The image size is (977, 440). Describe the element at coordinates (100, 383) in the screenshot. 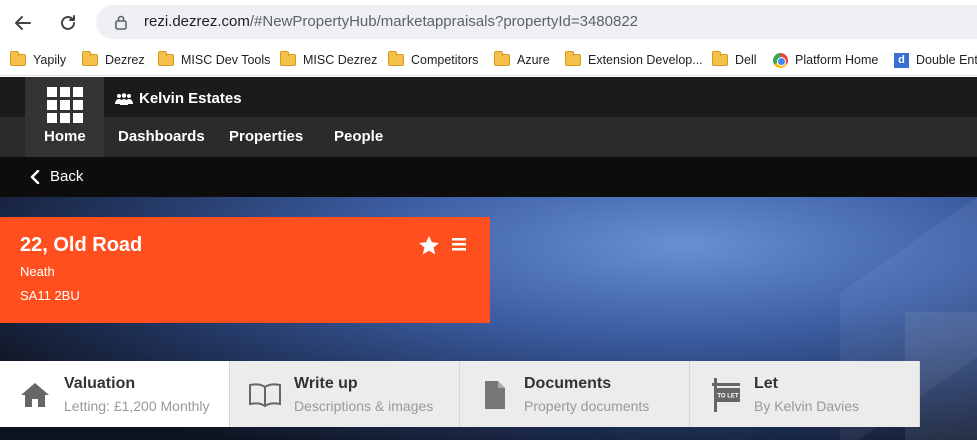

I see `tab-title: Valuation` at that location.